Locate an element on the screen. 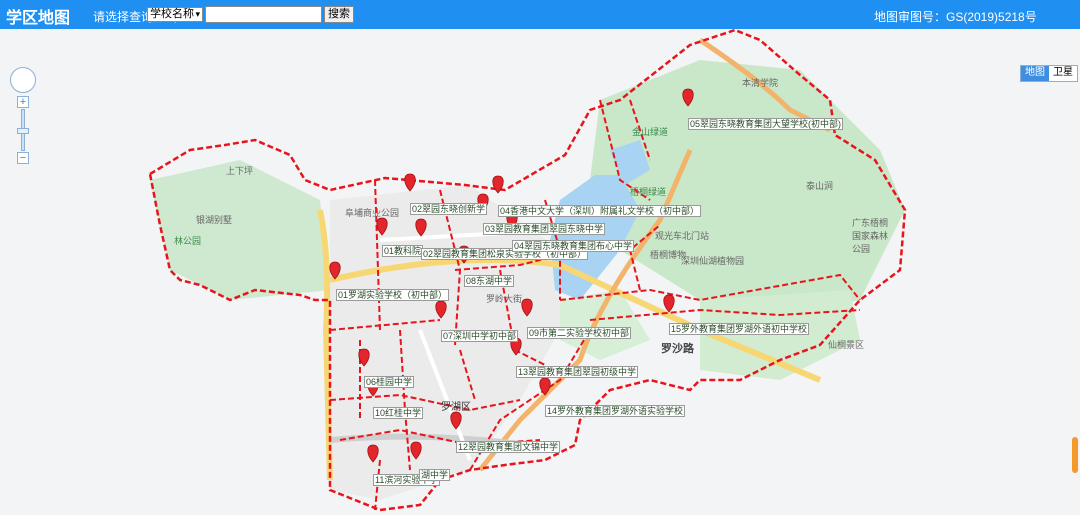 The height and width of the screenshot is (515, 1080). school-label: 01罗湖实验学校（初中部） is located at coordinates (393, 295).